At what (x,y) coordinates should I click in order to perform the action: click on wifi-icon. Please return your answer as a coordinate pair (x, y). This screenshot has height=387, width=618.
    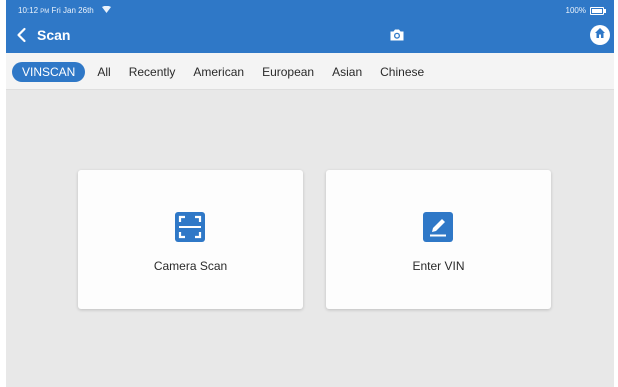
    Looking at the image, I should click on (106, 10).